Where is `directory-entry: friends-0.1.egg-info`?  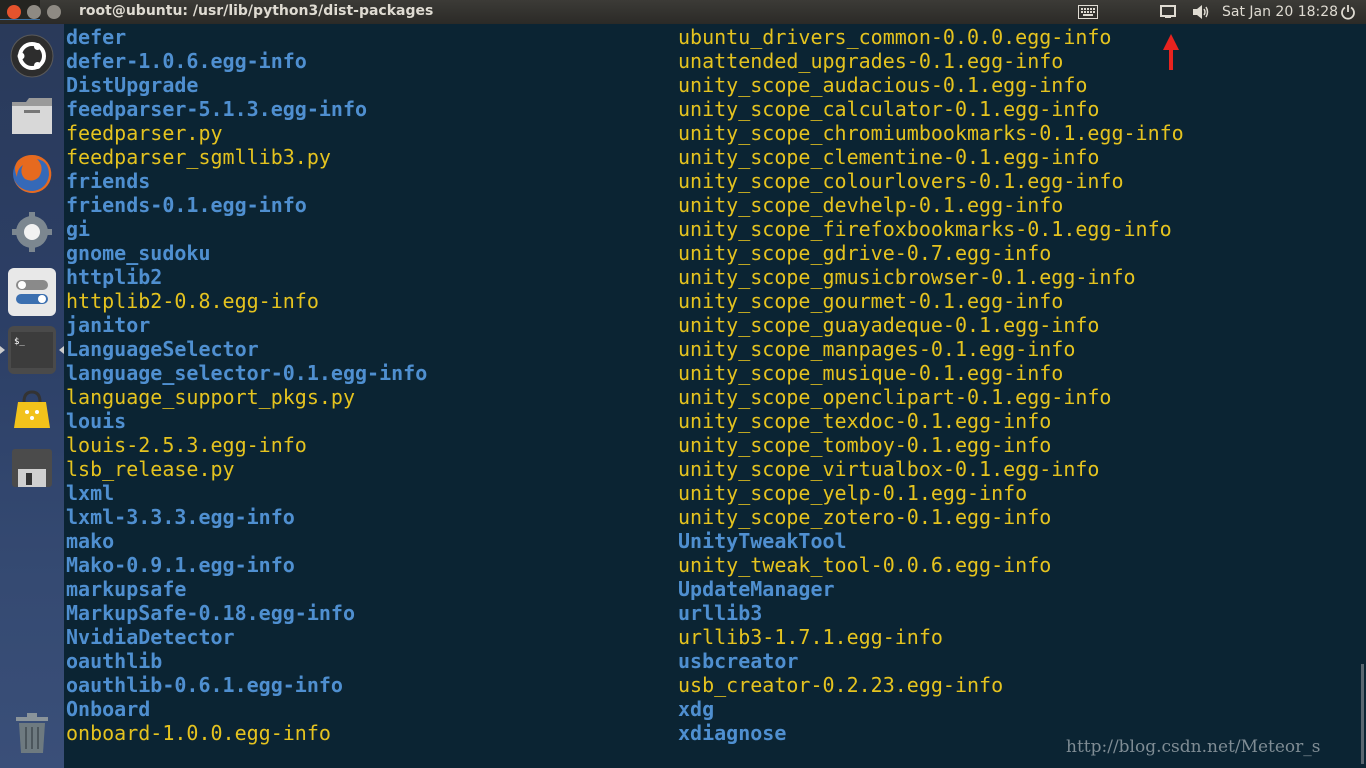
directory-entry: friends-0.1.egg-info is located at coordinates (186, 205).